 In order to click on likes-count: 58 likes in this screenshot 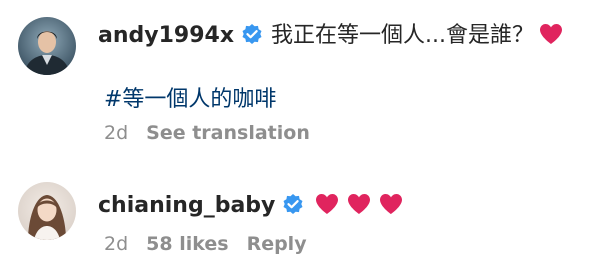, I will do `click(187, 244)`.